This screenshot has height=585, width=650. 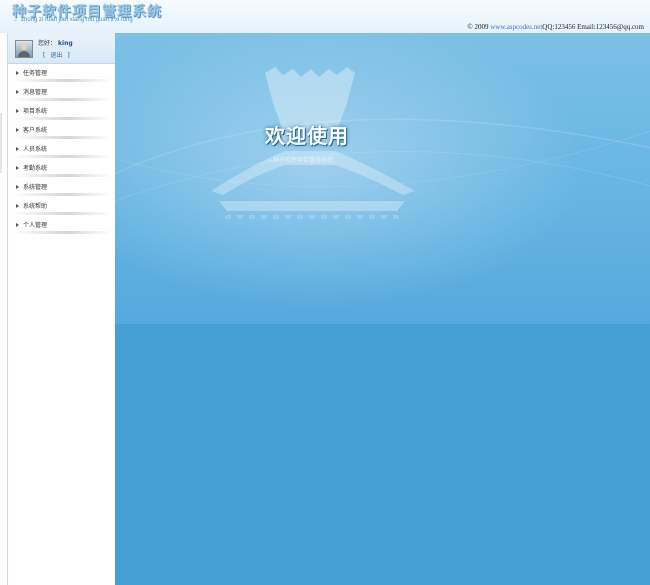 What do you see at coordinates (35, 168) in the screenshot?
I see `sidebar-item-label: 考勤系统` at bounding box center [35, 168].